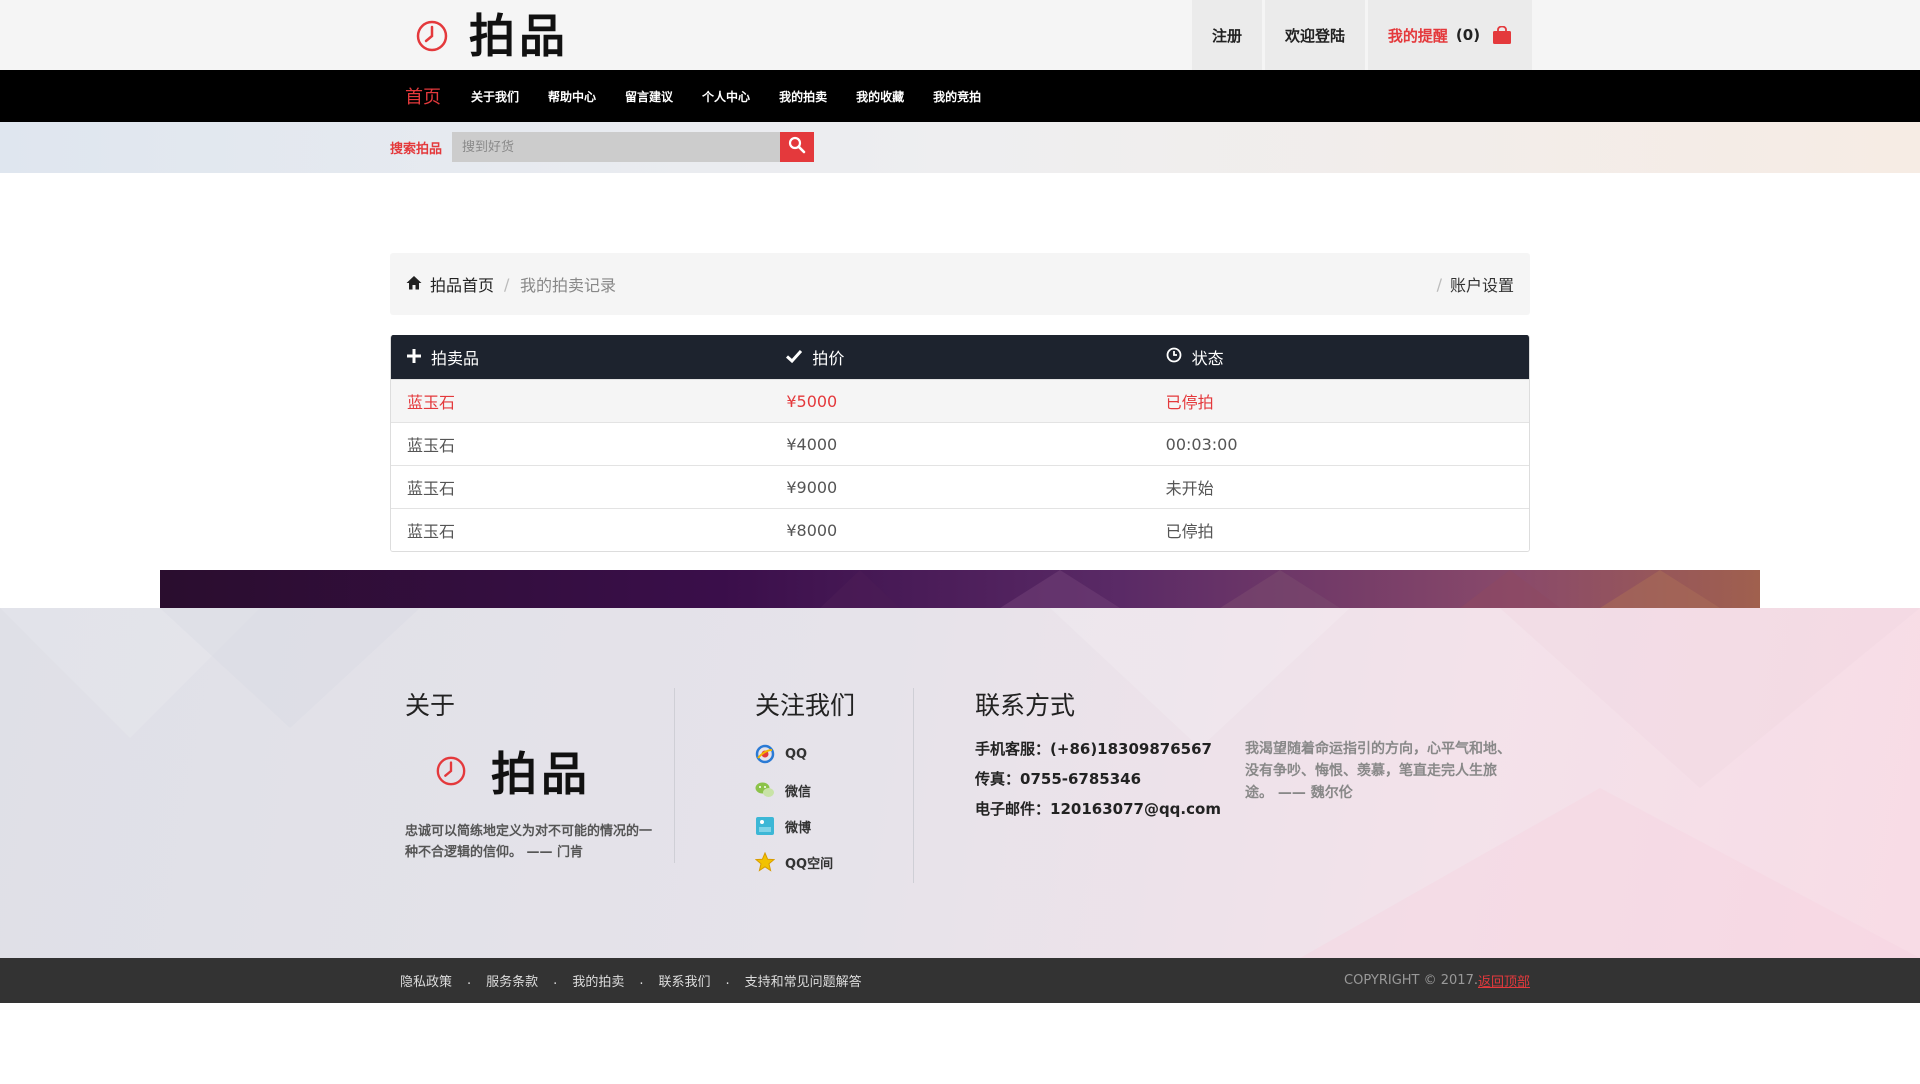 Image resolution: width=1920 pixels, height=1084 pixels. Describe the element at coordinates (960, 147) in the screenshot. I see `search-band: 搜索拍品` at that location.